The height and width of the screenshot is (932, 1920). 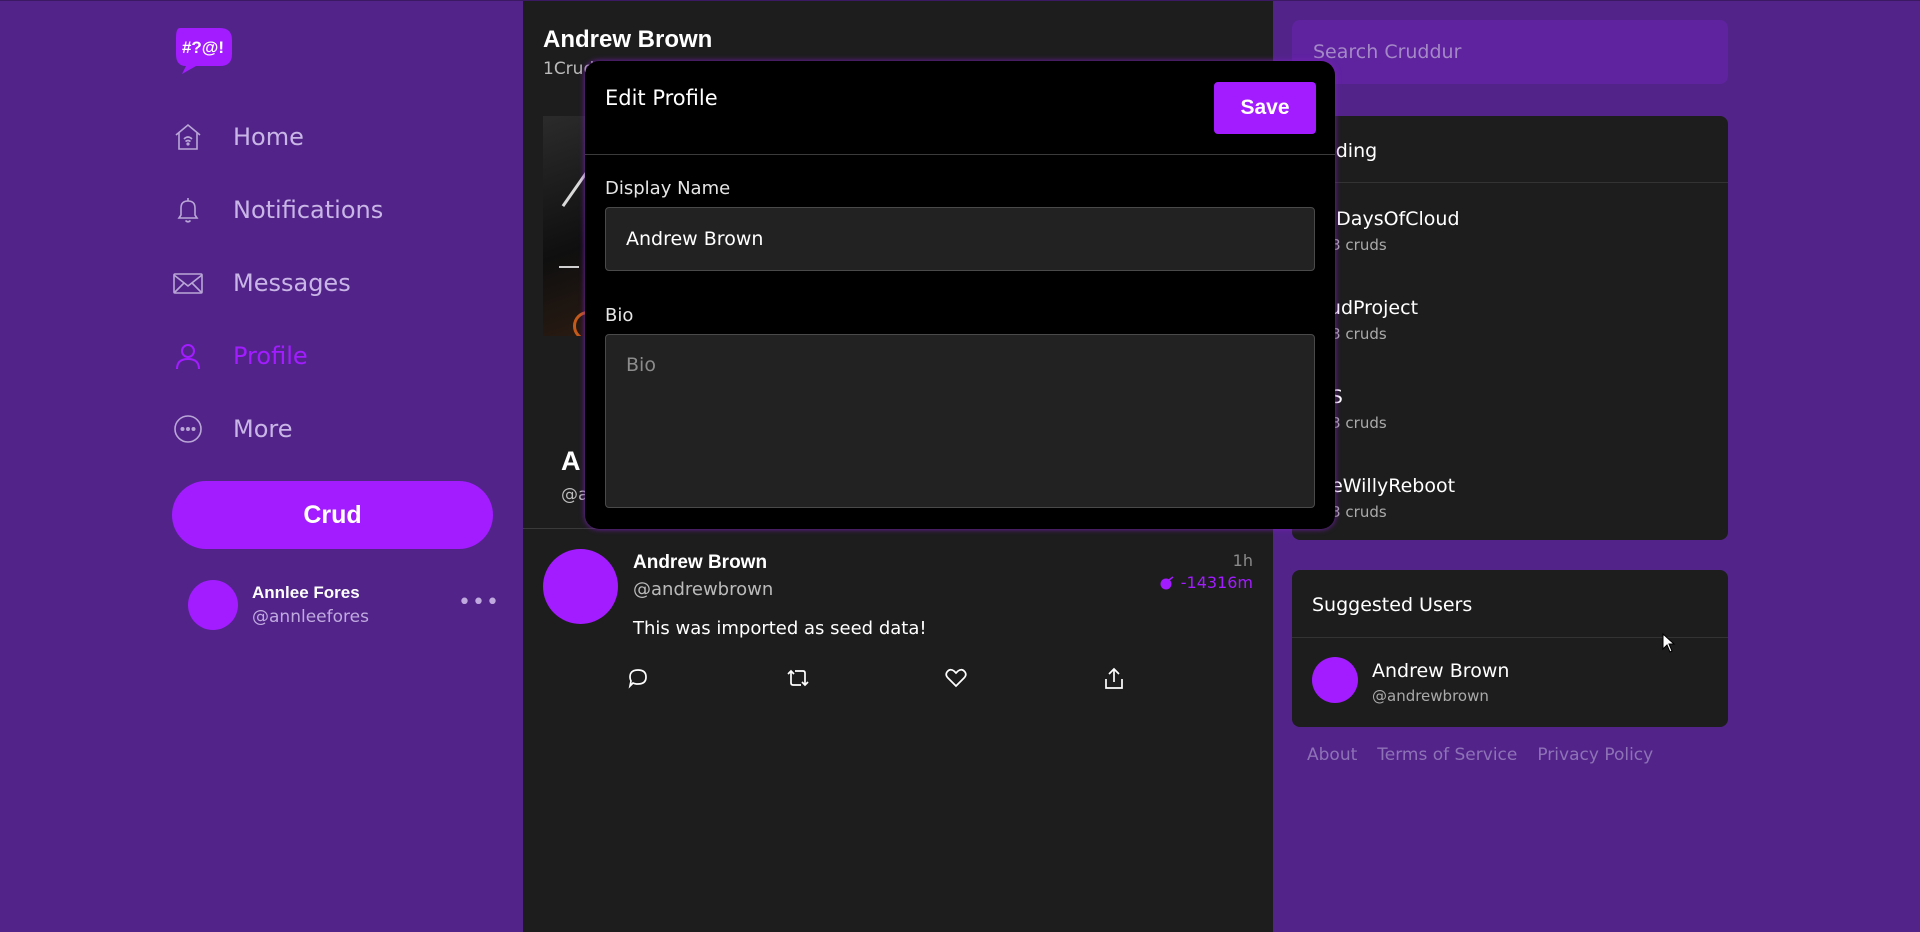 What do you see at coordinates (337, 428) in the screenshot?
I see `sidebar-item-more: More` at bounding box center [337, 428].